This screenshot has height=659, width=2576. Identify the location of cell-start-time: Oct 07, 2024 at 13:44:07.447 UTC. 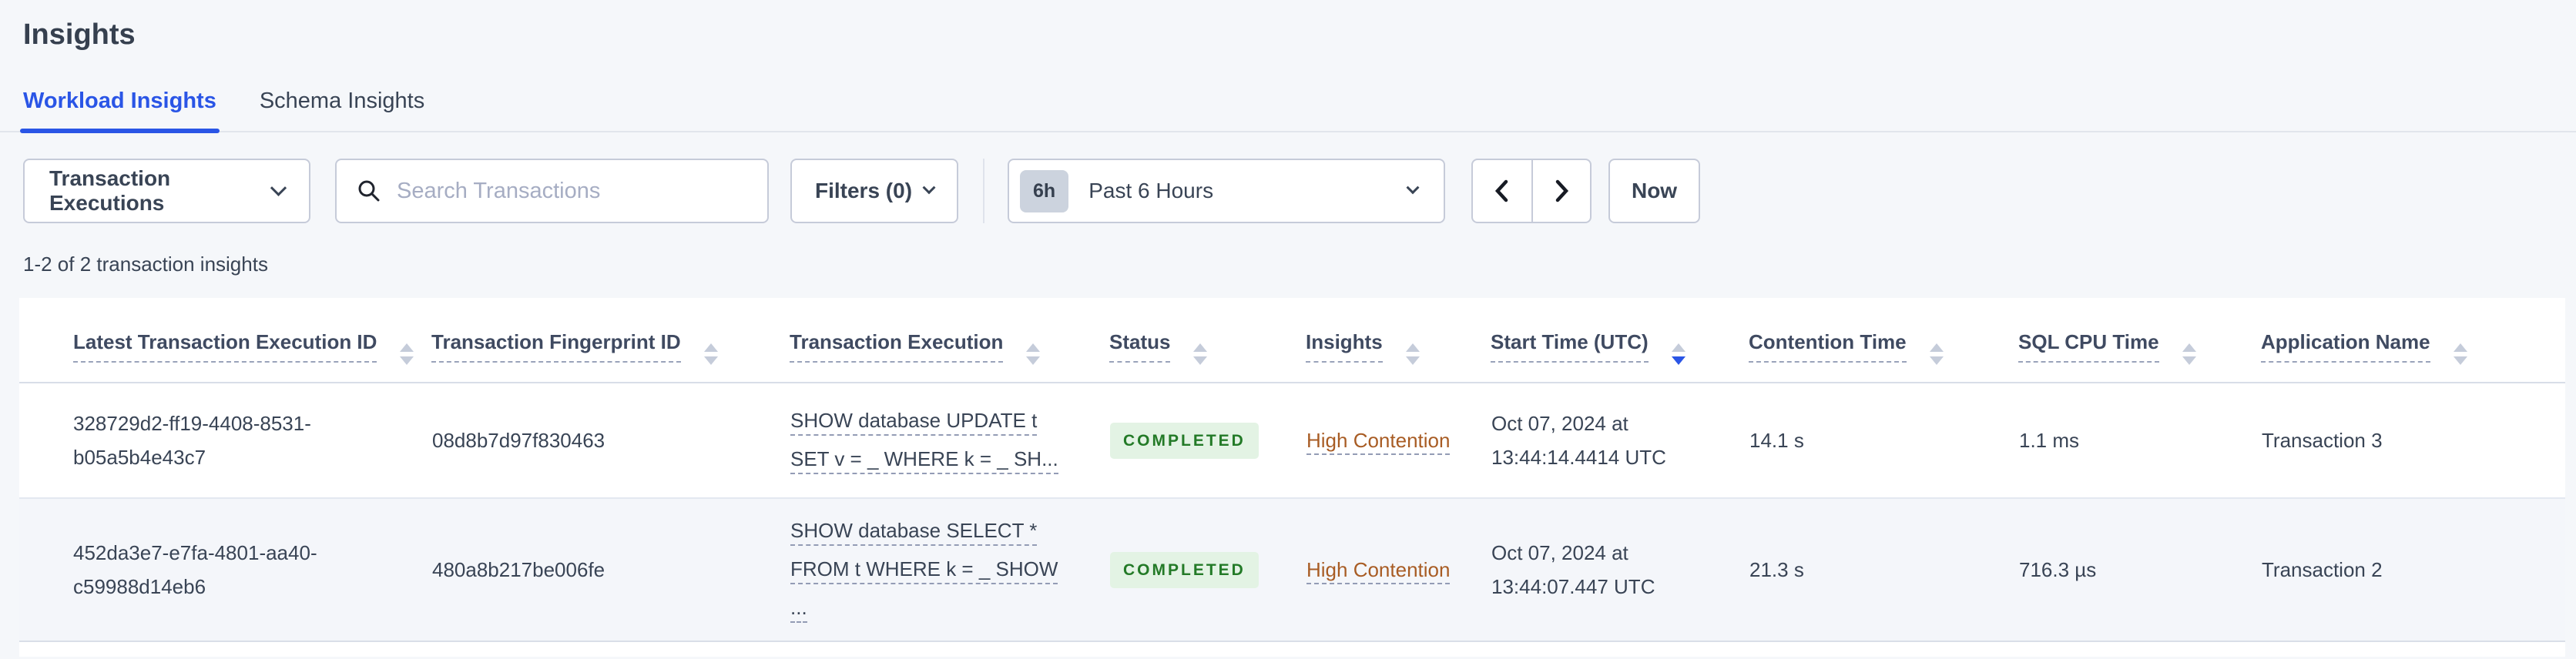
(1620, 570).